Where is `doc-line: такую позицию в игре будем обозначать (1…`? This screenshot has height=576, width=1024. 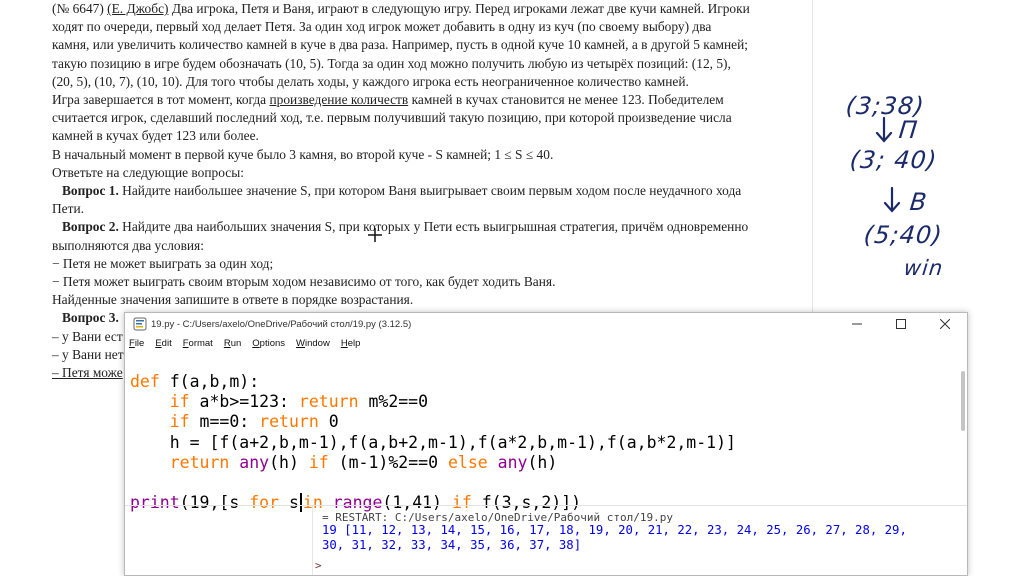 doc-line: такую позицию в игре будем обозначать (1… is located at coordinates (391, 63).